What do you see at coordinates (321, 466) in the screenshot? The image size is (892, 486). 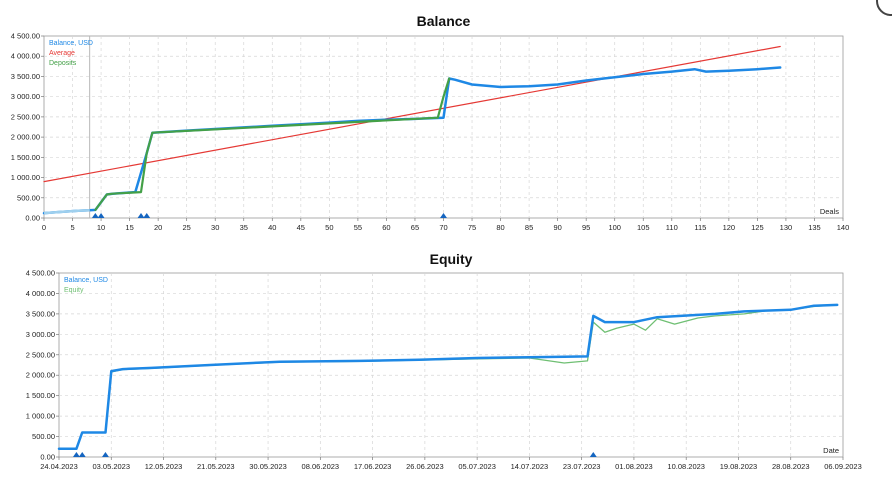 I see `x-tick-label: 08.06.2023` at bounding box center [321, 466].